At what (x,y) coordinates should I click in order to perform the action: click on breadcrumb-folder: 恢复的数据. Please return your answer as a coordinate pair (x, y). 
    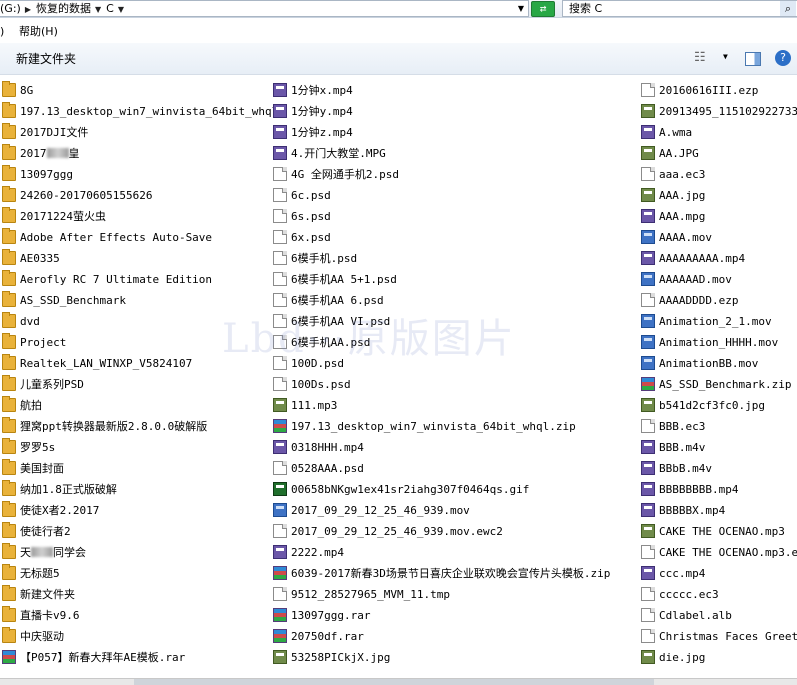
    Looking at the image, I should click on (63, 8).